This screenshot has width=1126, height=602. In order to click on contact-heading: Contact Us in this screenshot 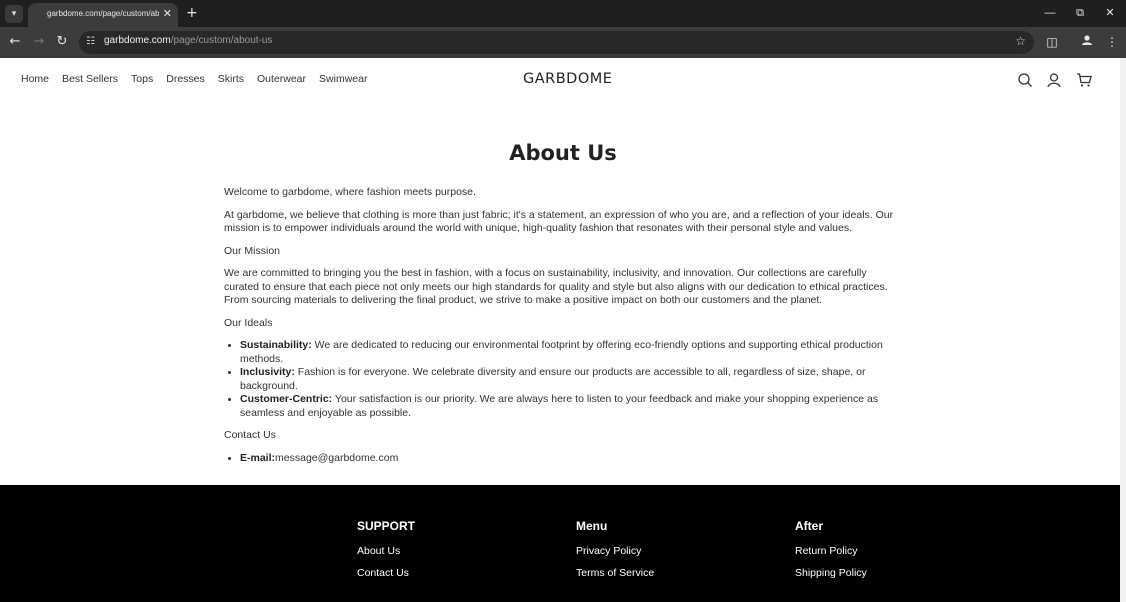, I will do `click(250, 435)`.